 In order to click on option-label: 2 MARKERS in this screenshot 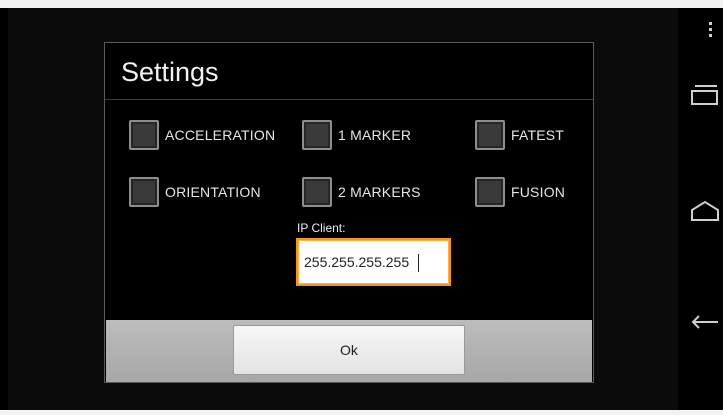, I will do `click(379, 192)`.